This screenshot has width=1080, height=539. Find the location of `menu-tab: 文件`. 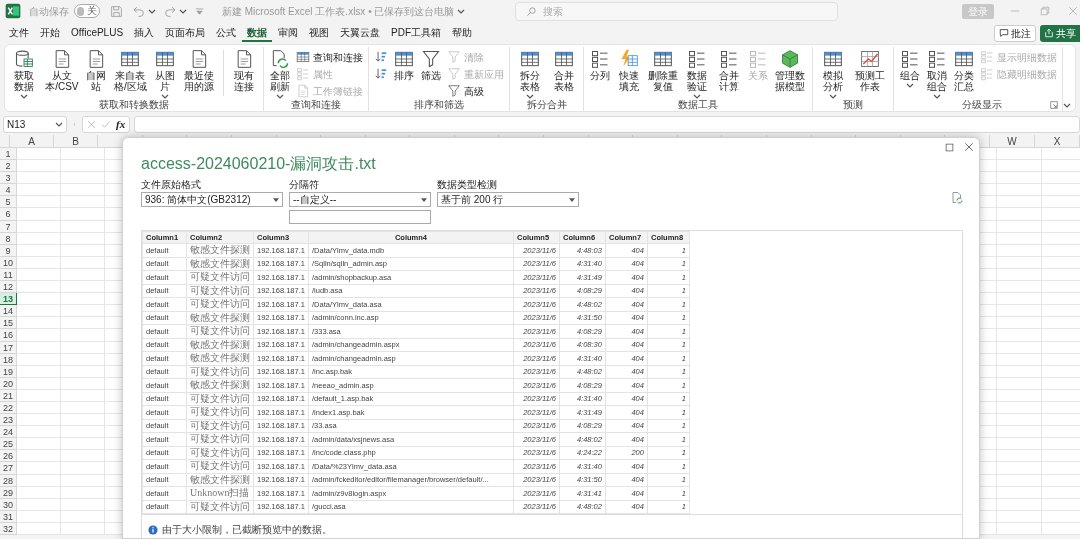

menu-tab: 文件 is located at coordinates (19, 33).